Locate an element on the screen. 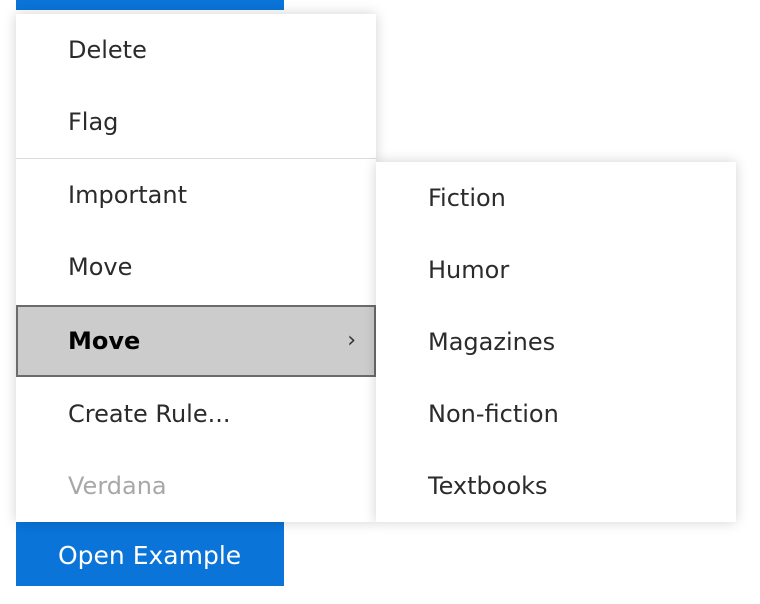 This screenshot has width=760, height=604. menu-item-label: Verdana is located at coordinates (117, 486).